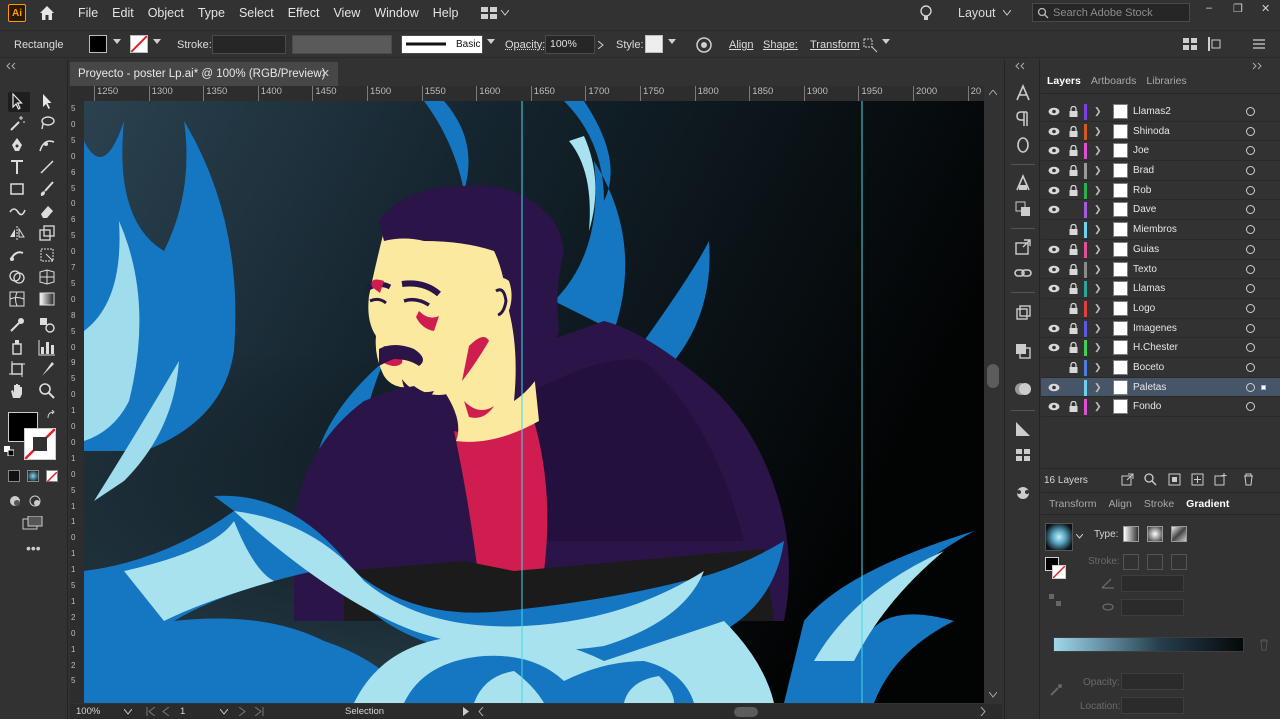 This screenshot has width=1280, height=719. What do you see at coordinates (49, 234) in the screenshot?
I see `scale-tool` at bounding box center [49, 234].